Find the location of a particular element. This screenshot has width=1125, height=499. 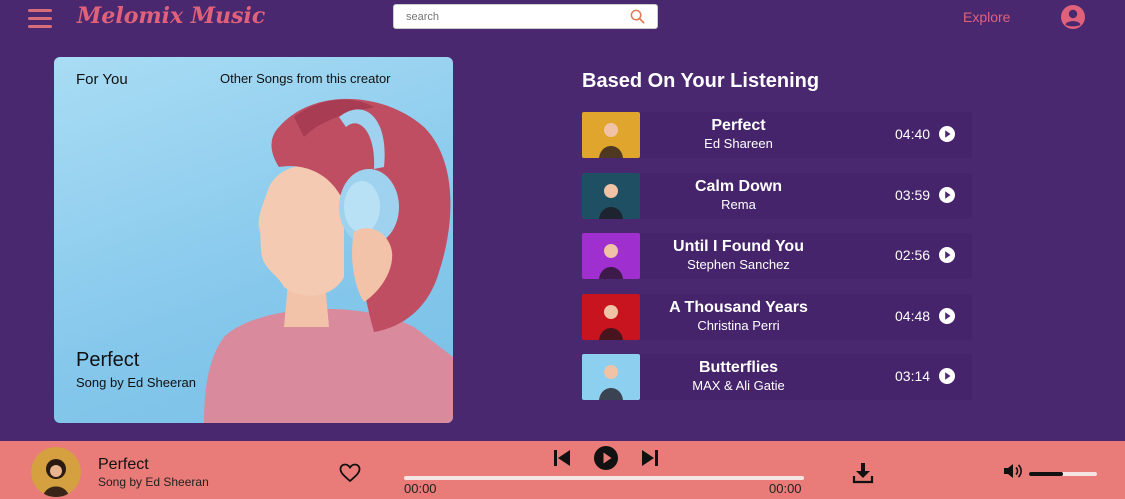

previous-track-icon is located at coordinates (562, 458).